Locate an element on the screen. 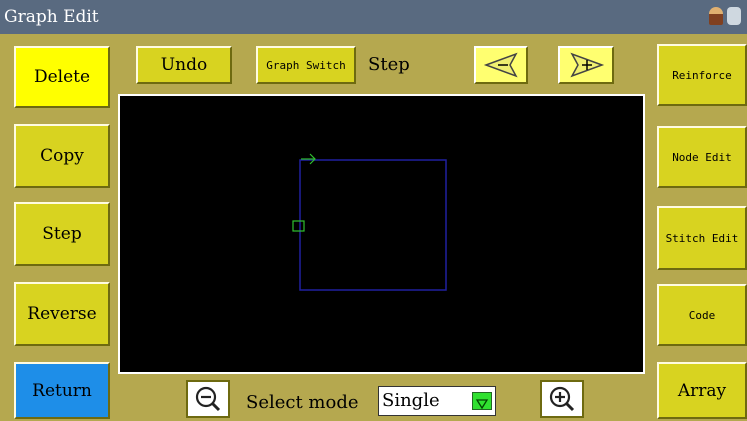 The image size is (747, 421). node-marker is located at coordinates (298, 226).